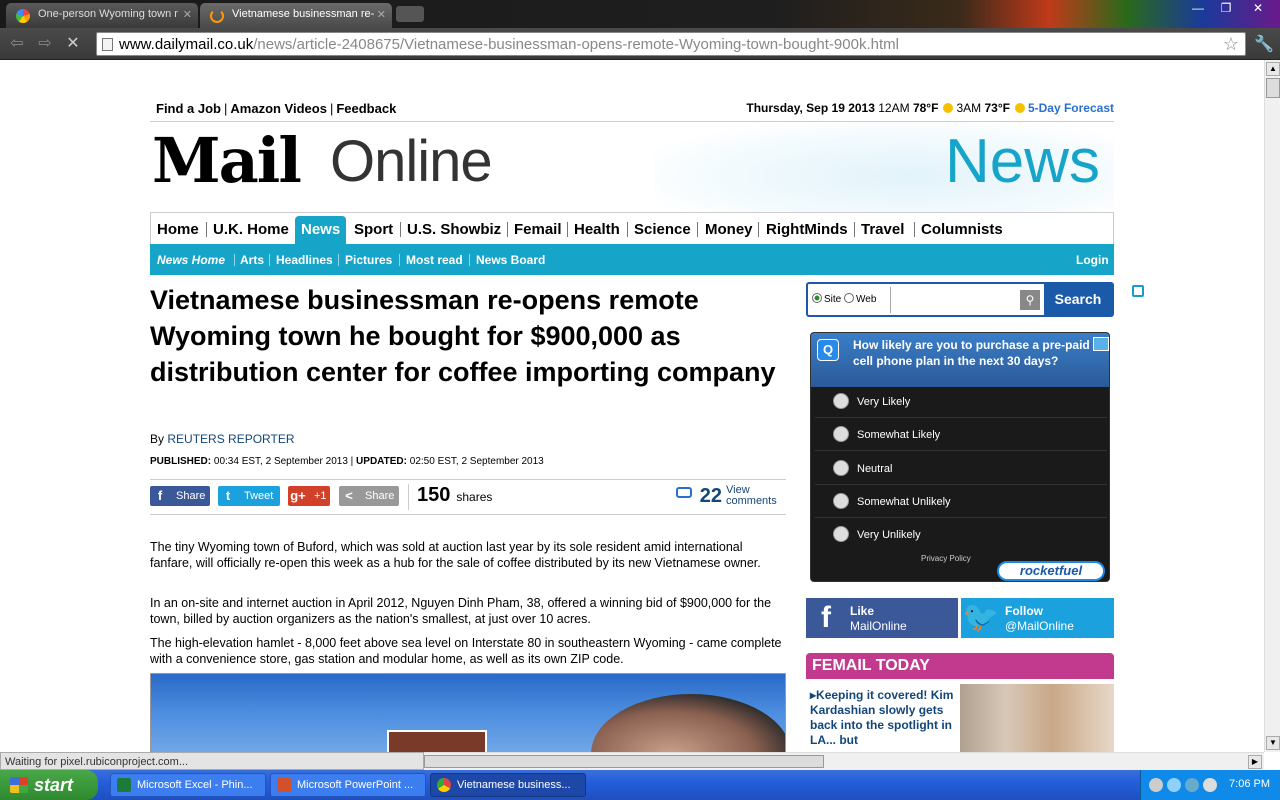 This screenshot has width=1280, height=800. I want to click on login-link: Login, so click(1092, 260).